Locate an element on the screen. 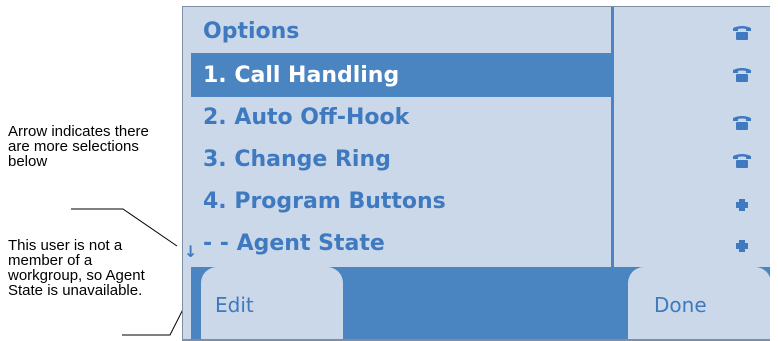  menu-item-program-buttons: 4. Program Buttons is located at coordinates (398, 200).